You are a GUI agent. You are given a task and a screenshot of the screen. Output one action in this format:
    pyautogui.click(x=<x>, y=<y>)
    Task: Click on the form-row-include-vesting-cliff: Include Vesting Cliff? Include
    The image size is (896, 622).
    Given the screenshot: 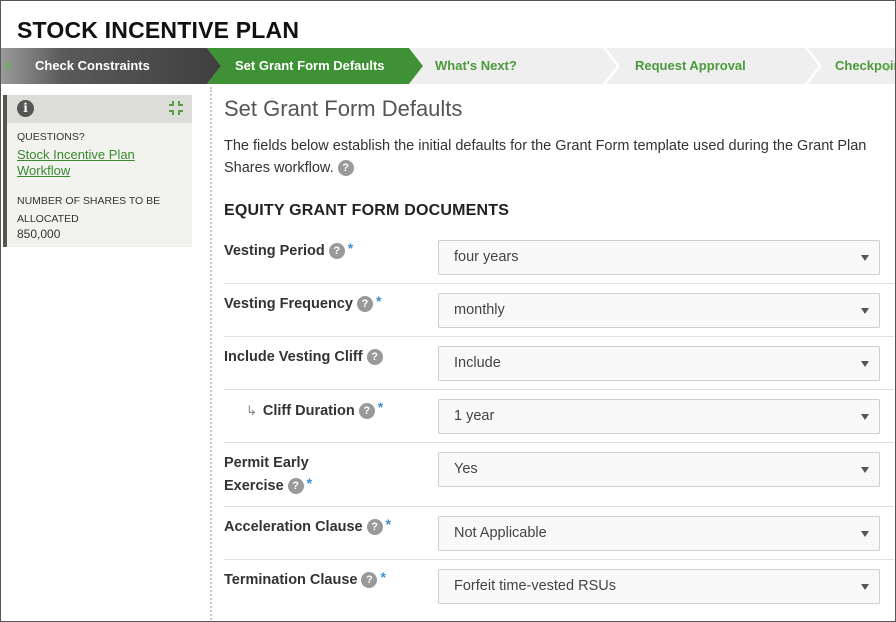 What is the action you would take?
    pyautogui.click(x=559, y=363)
    